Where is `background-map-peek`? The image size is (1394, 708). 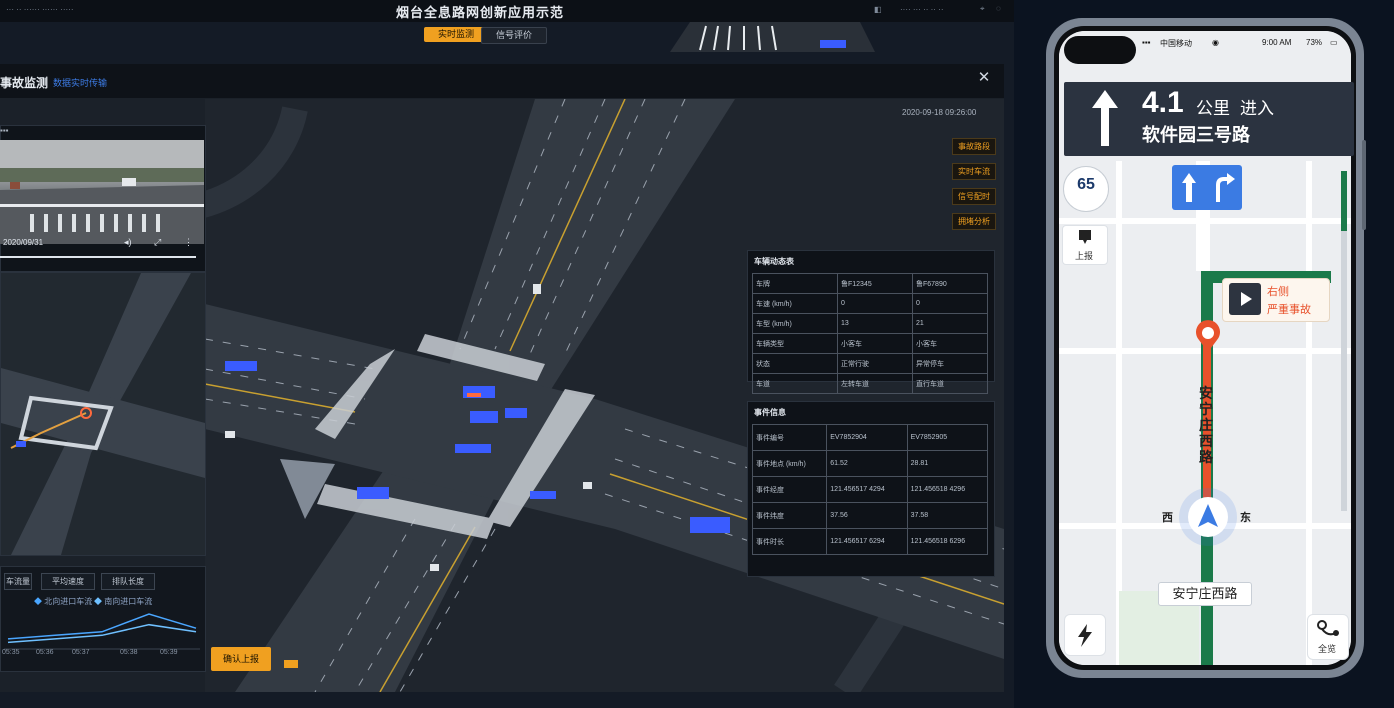
background-map-peek is located at coordinates (772, 37).